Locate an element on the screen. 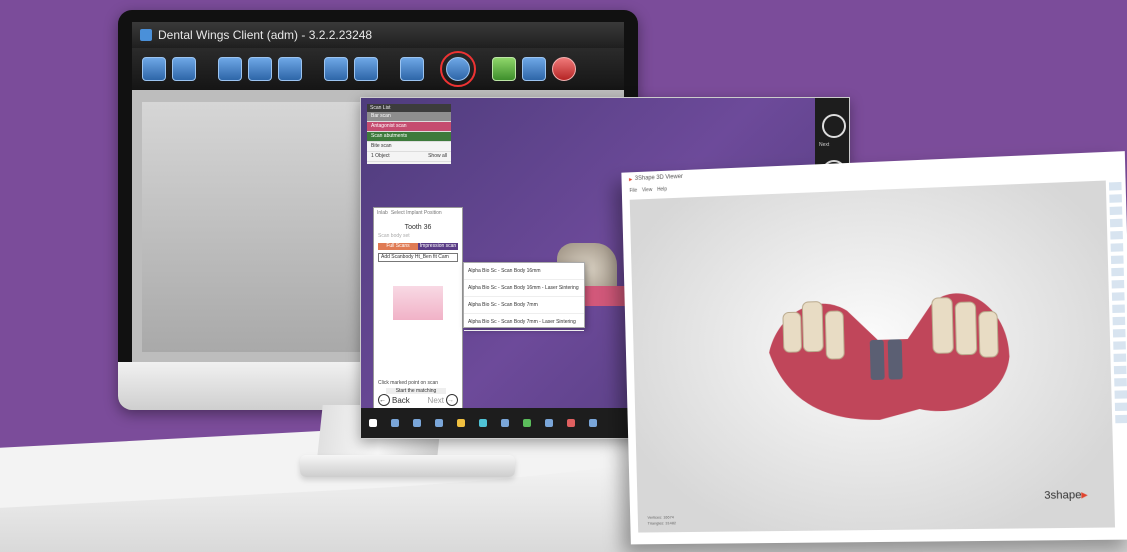 Image resolution: width=1127 pixels, height=552 pixels. folder-icon is located at coordinates (461, 423).